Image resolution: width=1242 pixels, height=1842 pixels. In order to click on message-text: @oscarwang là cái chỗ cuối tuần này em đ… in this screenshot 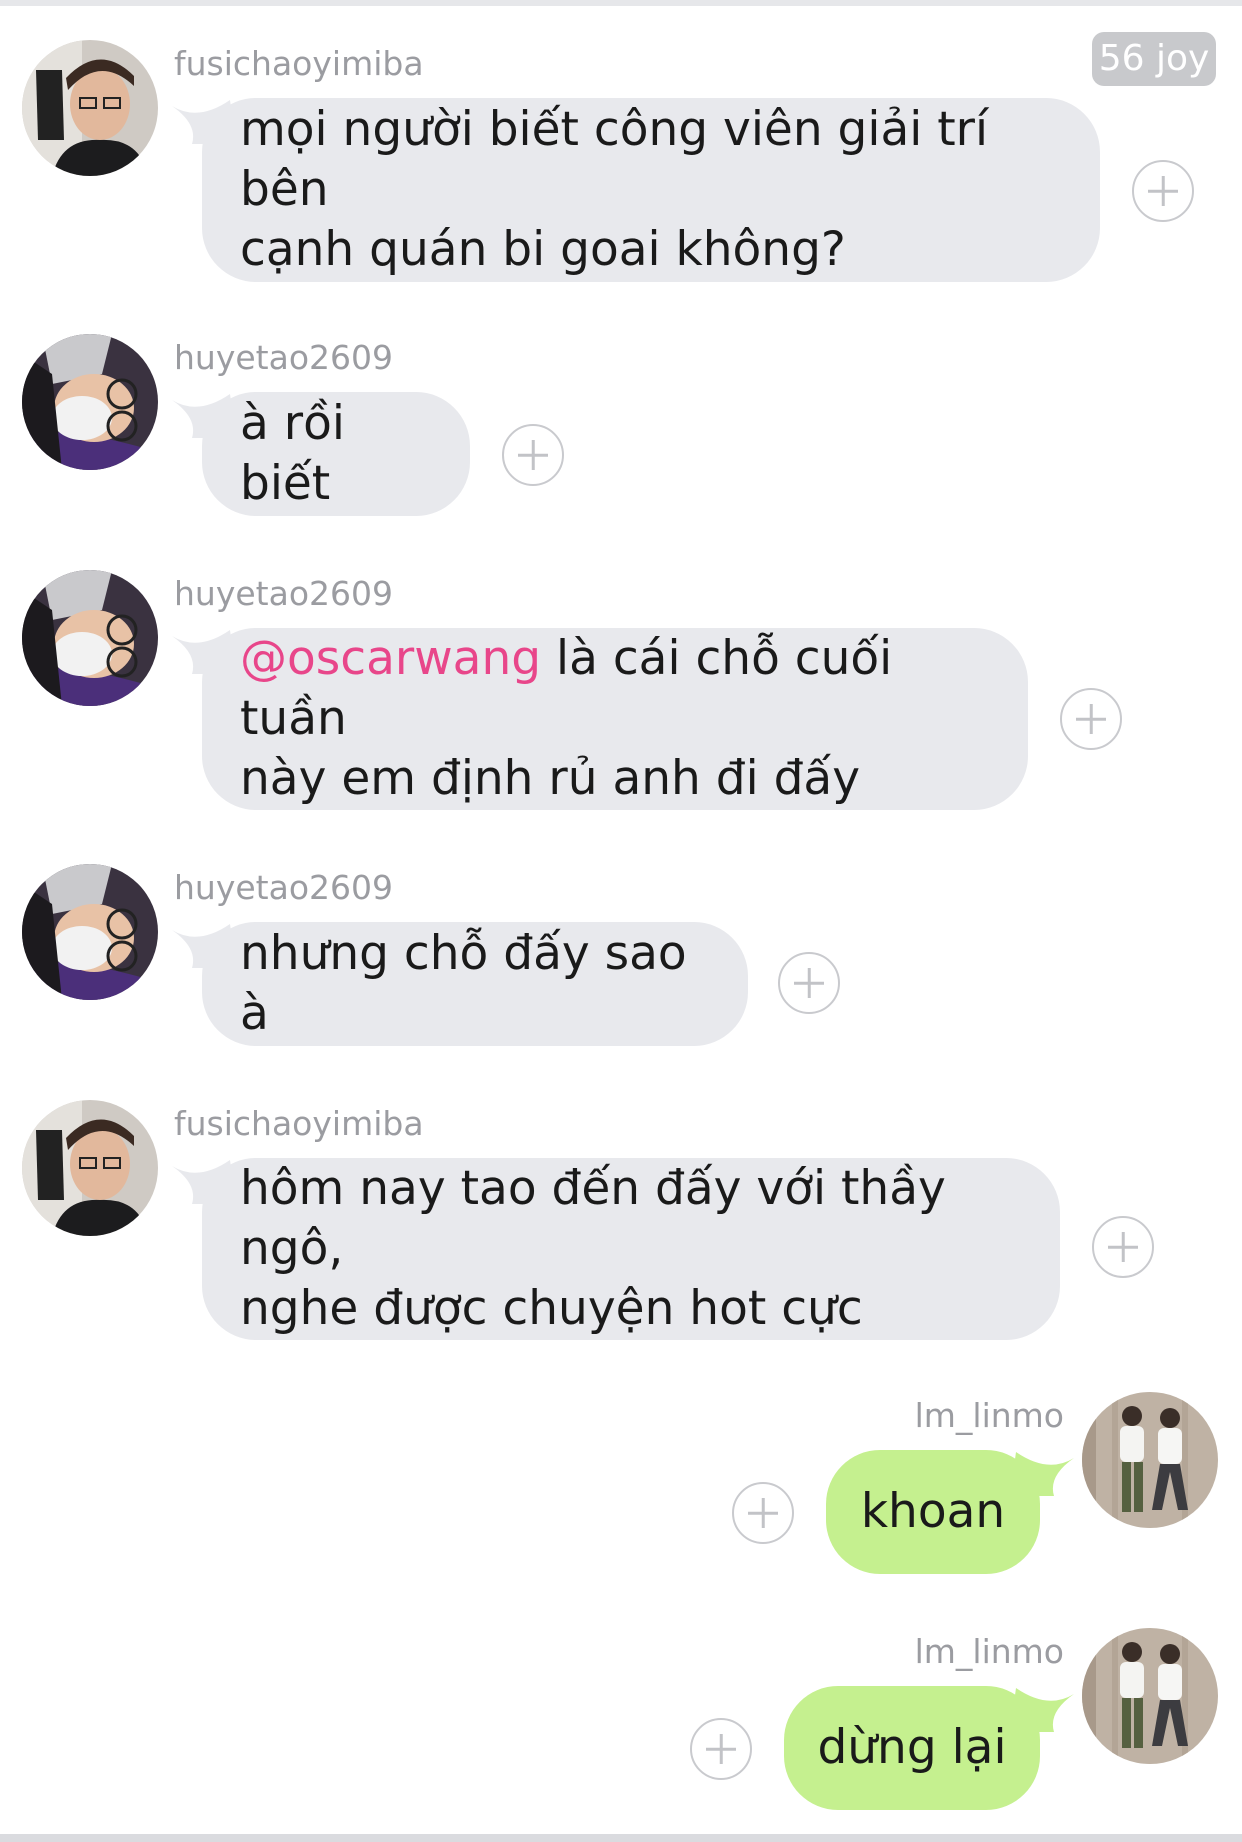, I will do `click(615, 719)`.